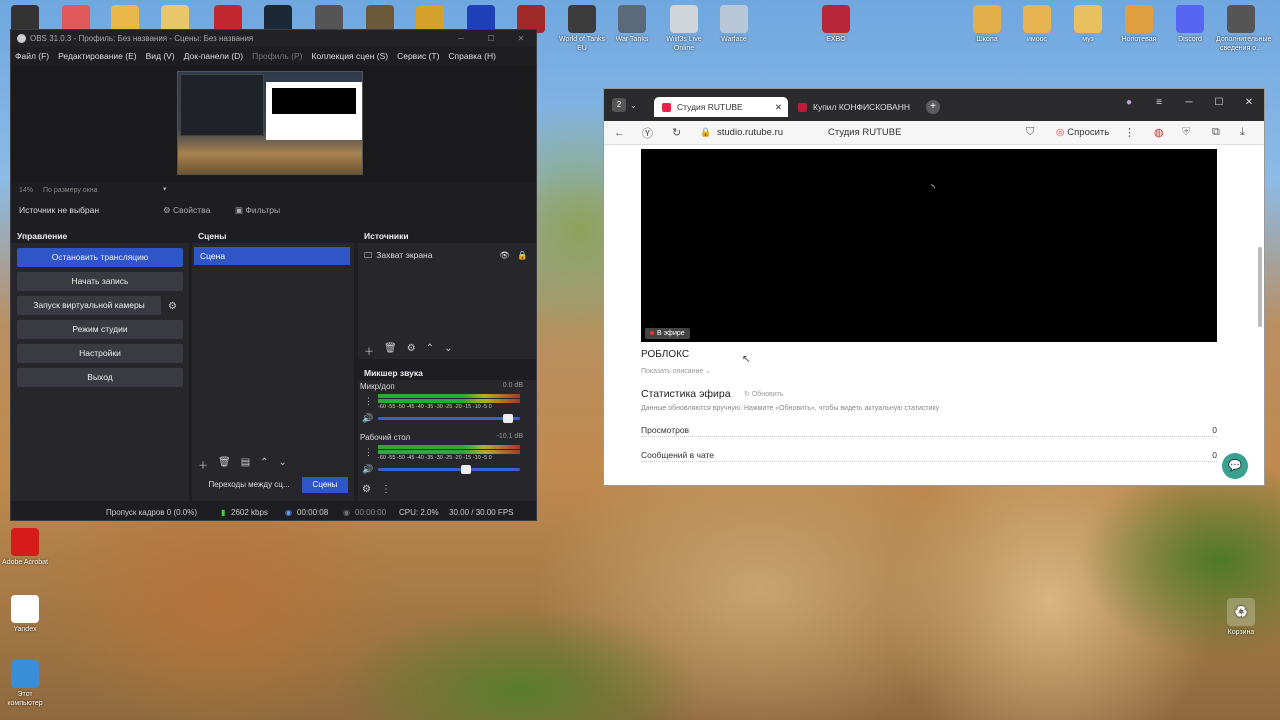 The image size is (1280, 720). I want to click on properties-button: ⚙ Свойства, so click(186, 210).